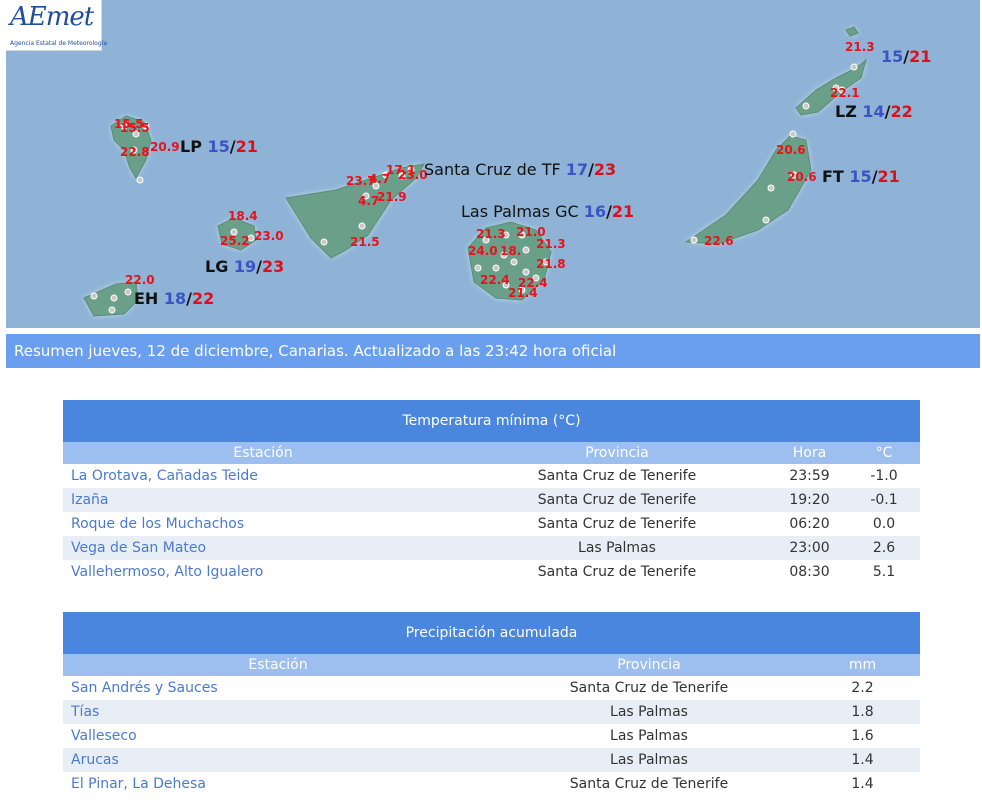 The height and width of the screenshot is (800, 982). What do you see at coordinates (495, 280) in the screenshot?
I see `station-temp: 22.4` at bounding box center [495, 280].